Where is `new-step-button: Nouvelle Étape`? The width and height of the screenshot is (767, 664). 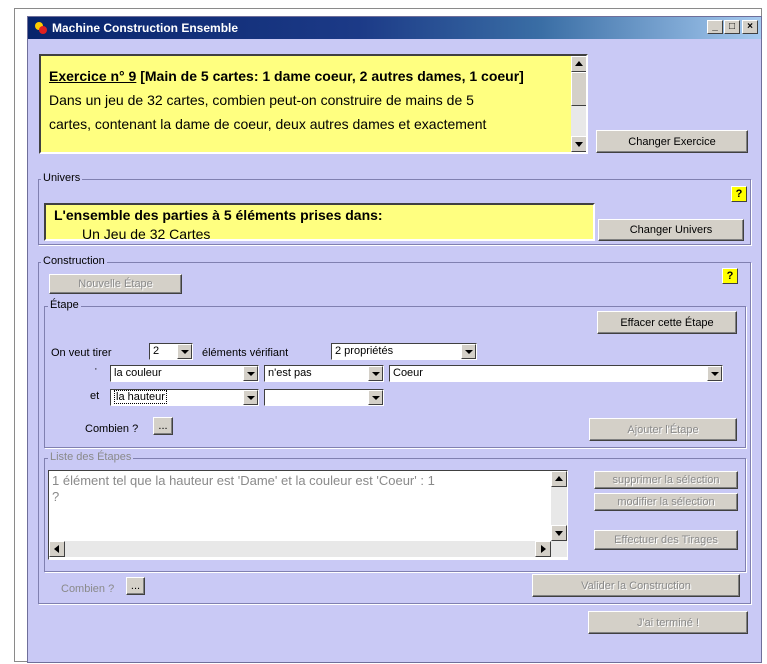
new-step-button: Nouvelle Étape is located at coordinates (115, 284).